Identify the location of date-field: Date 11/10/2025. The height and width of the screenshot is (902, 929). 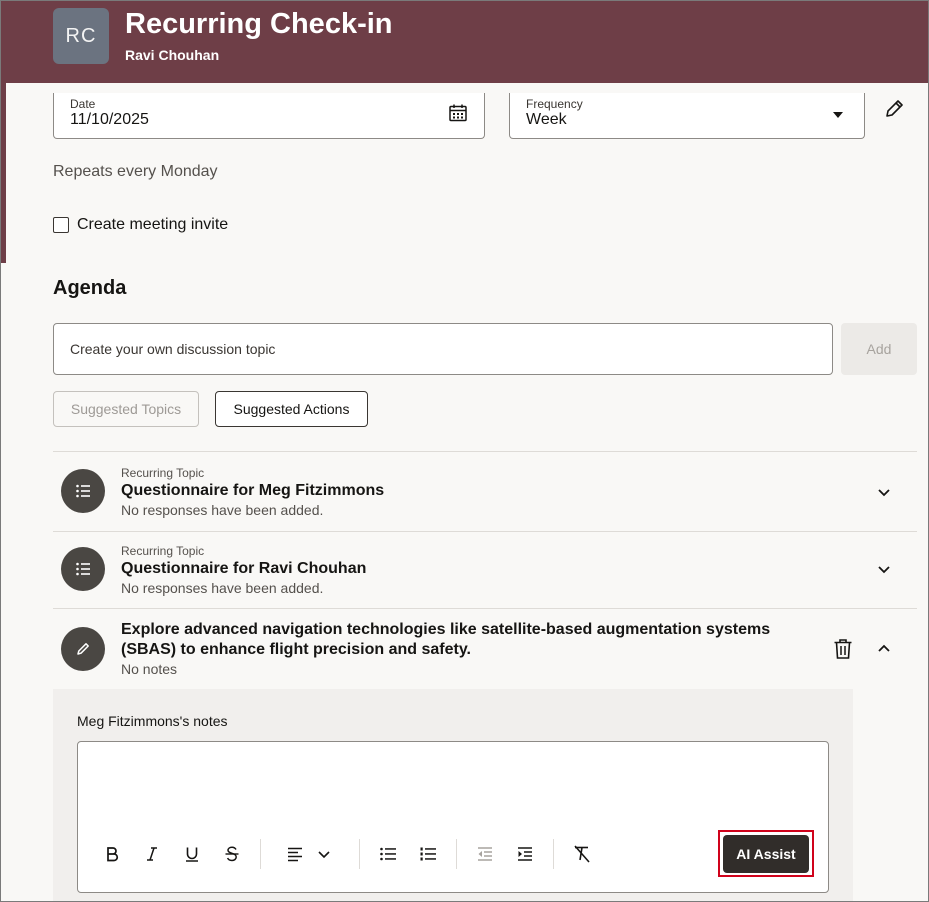
(269, 116).